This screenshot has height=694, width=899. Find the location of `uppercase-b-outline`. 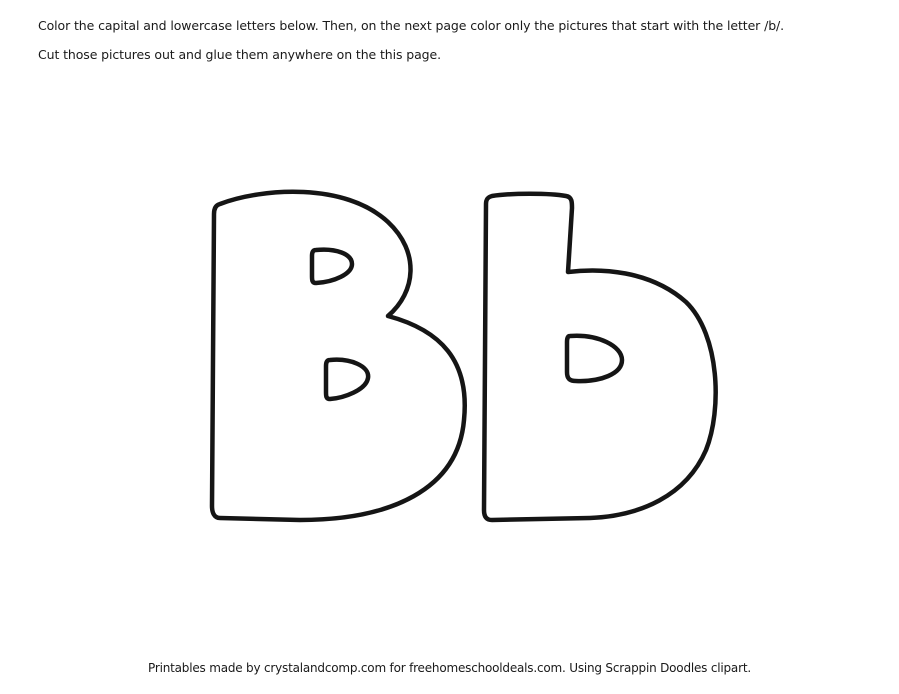

uppercase-b-outline is located at coordinates (338, 356).